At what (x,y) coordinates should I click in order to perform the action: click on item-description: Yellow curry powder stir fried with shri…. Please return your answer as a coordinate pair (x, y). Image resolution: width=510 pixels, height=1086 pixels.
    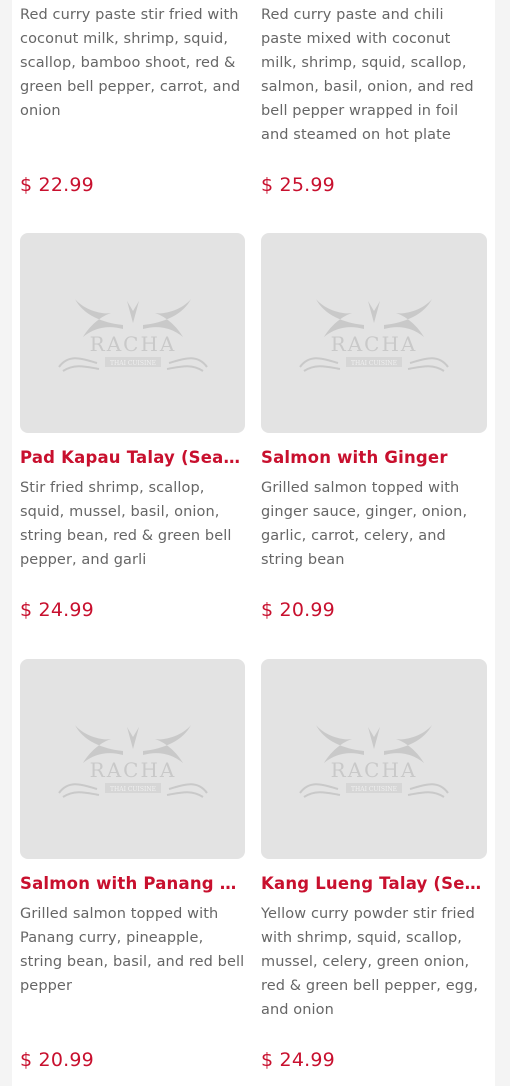
    Looking at the image, I should click on (370, 962).